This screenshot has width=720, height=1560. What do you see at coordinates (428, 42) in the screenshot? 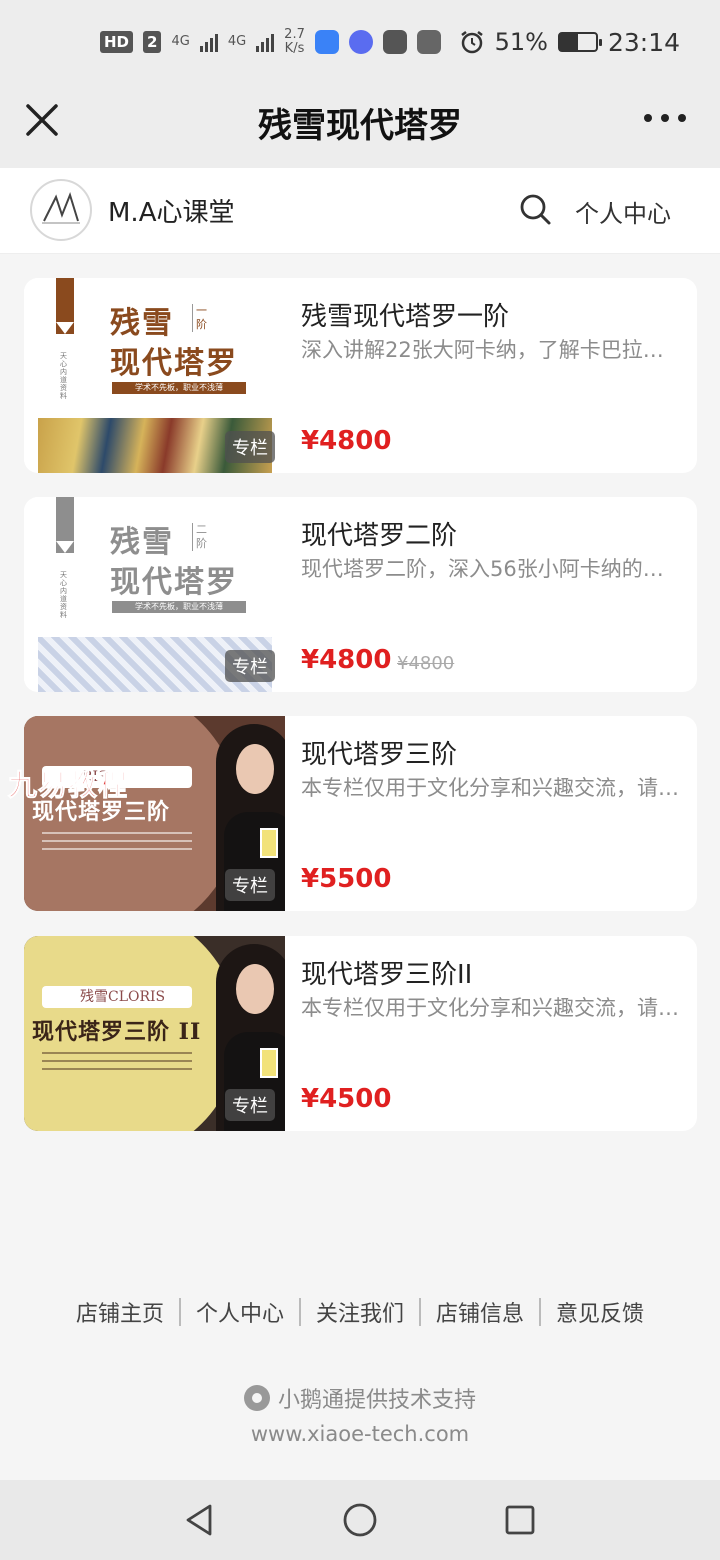
I see `huawei-app-icon` at bounding box center [428, 42].